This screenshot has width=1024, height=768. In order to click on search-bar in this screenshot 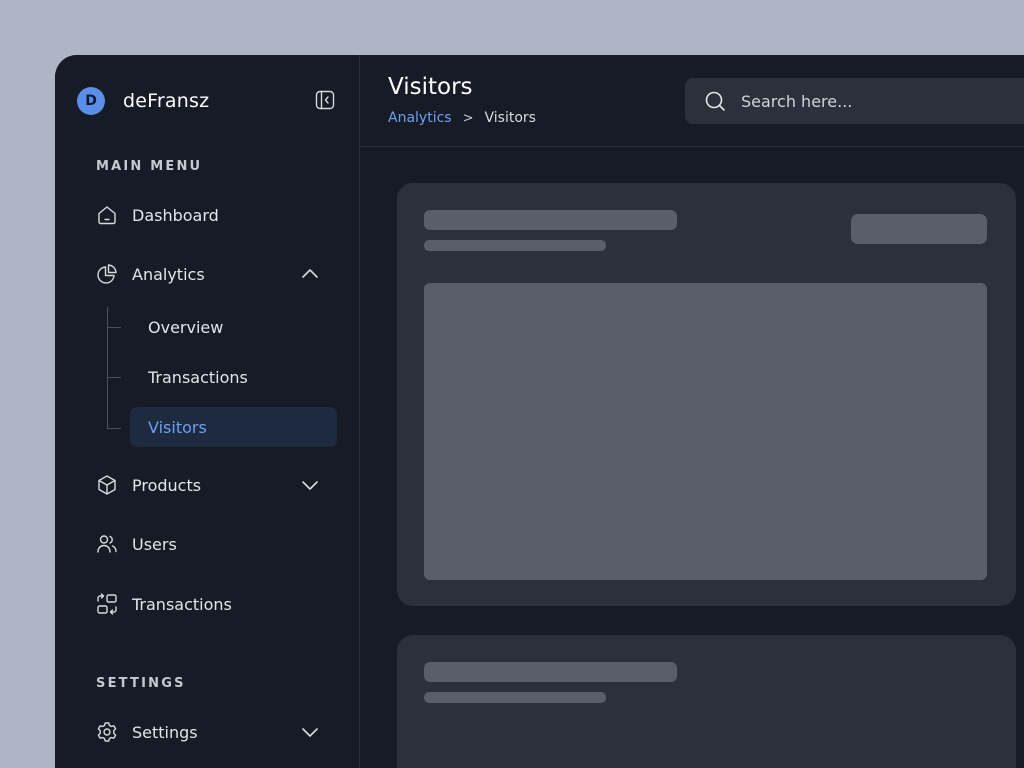, I will do `click(854, 101)`.